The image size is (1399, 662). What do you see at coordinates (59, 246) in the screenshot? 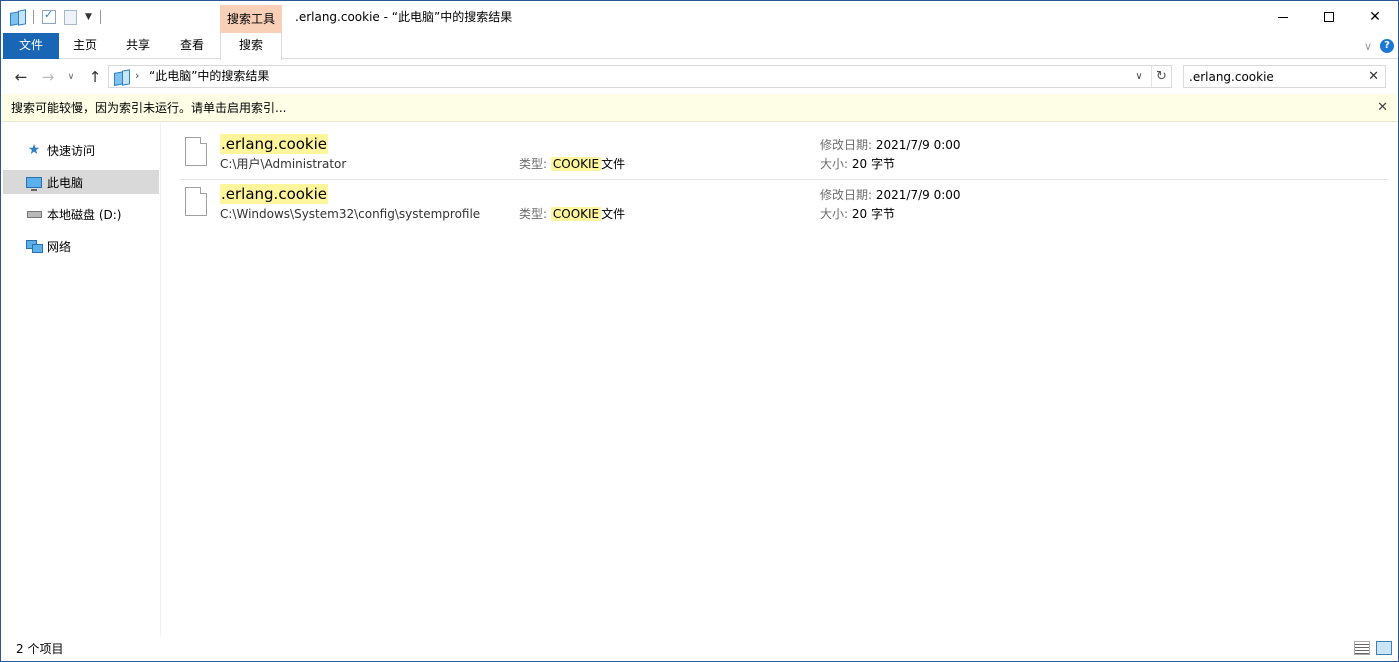
I see `nav-item-label: 网络` at bounding box center [59, 246].